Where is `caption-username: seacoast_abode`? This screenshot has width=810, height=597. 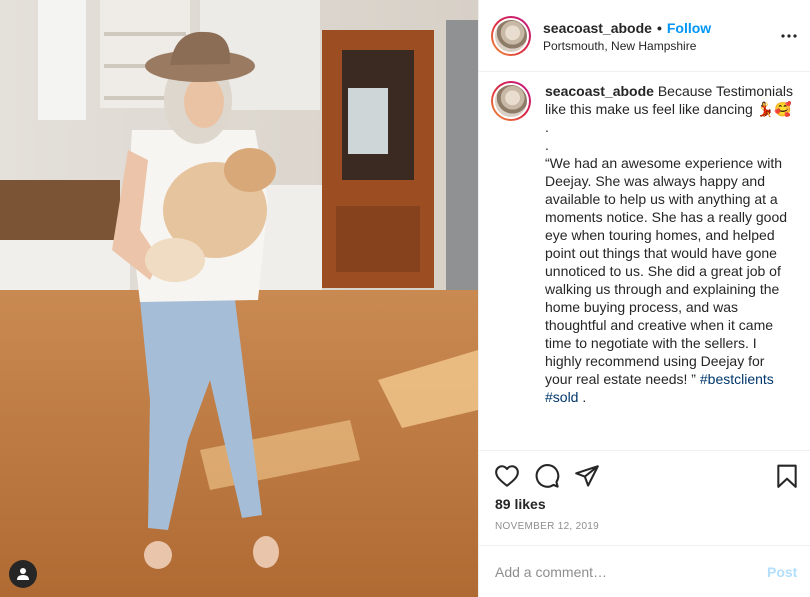 caption-username: seacoast_abode is located at coordinates (599, 91).